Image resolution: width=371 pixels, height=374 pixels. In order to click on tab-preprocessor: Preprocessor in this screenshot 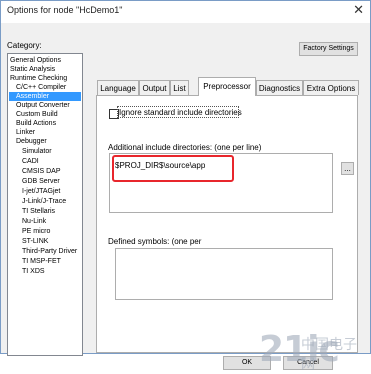, I will do `click(227, 86)`.